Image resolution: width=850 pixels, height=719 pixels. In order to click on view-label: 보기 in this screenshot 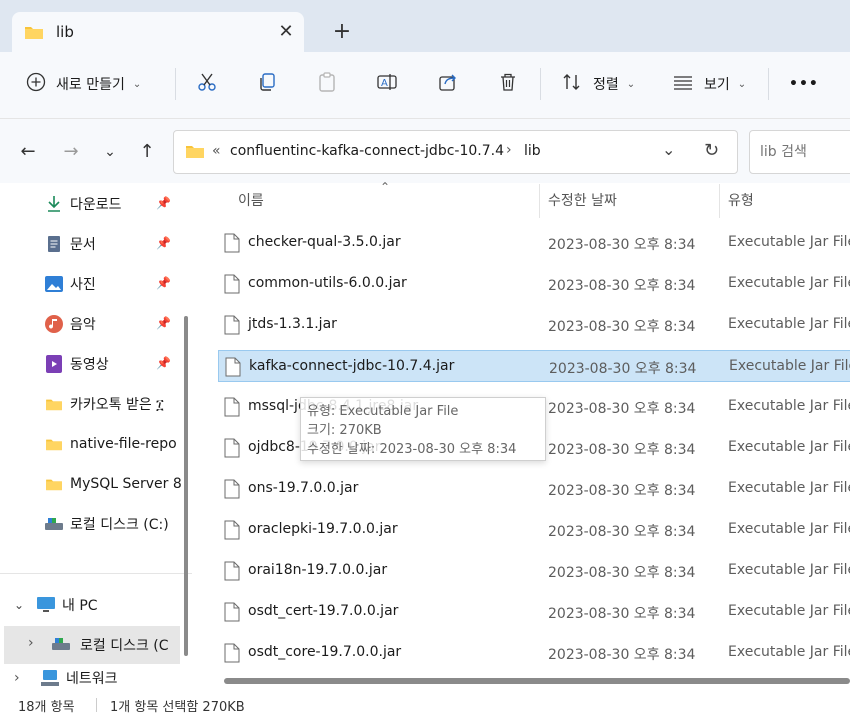, I will do `click(717, 85)`.